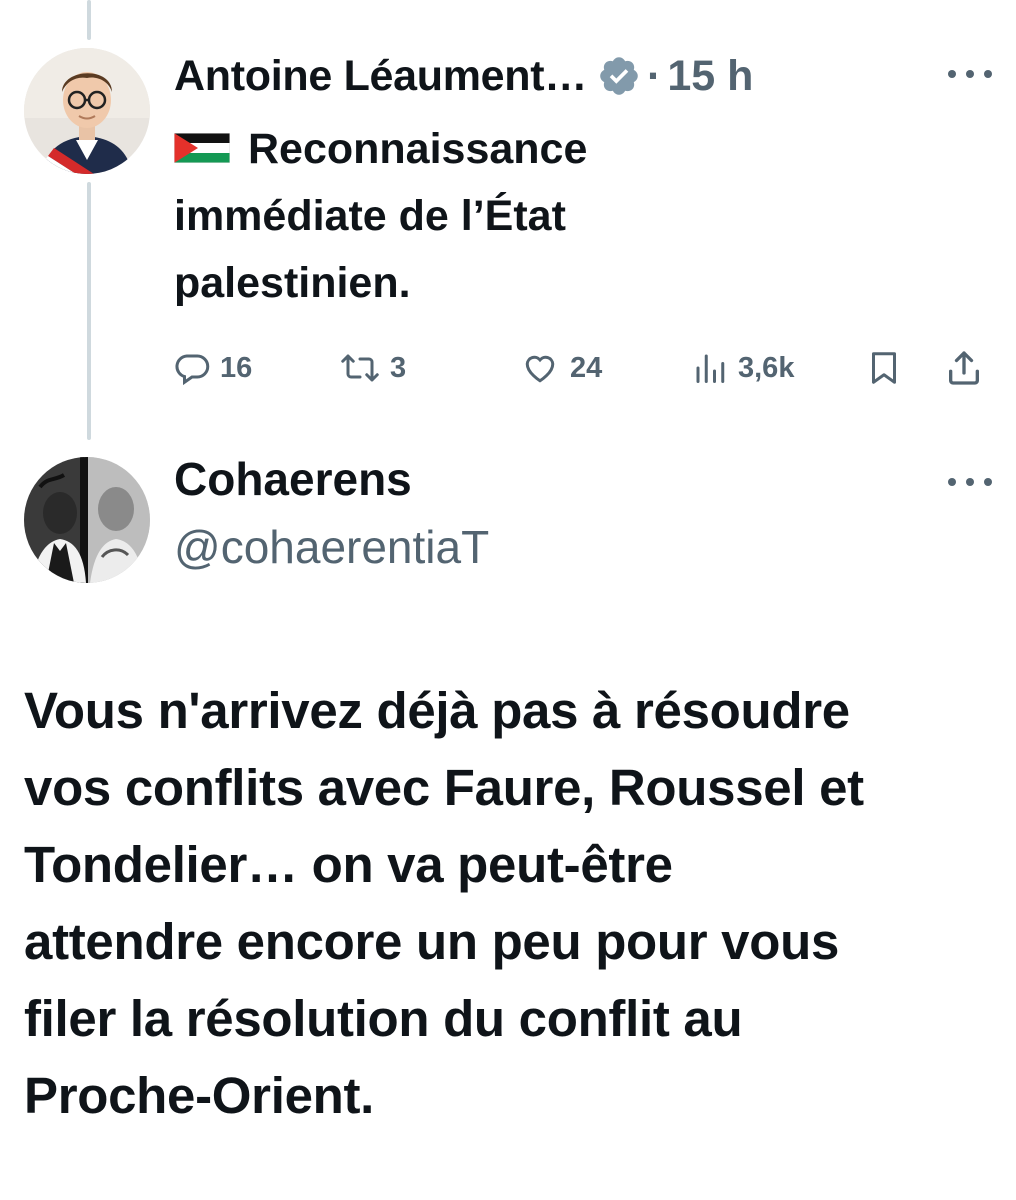 This screenshot has width=1016, height=1200. Describe the element at coordinates (561, 368) in the screenshot. I see `like-button: 24` at that location.